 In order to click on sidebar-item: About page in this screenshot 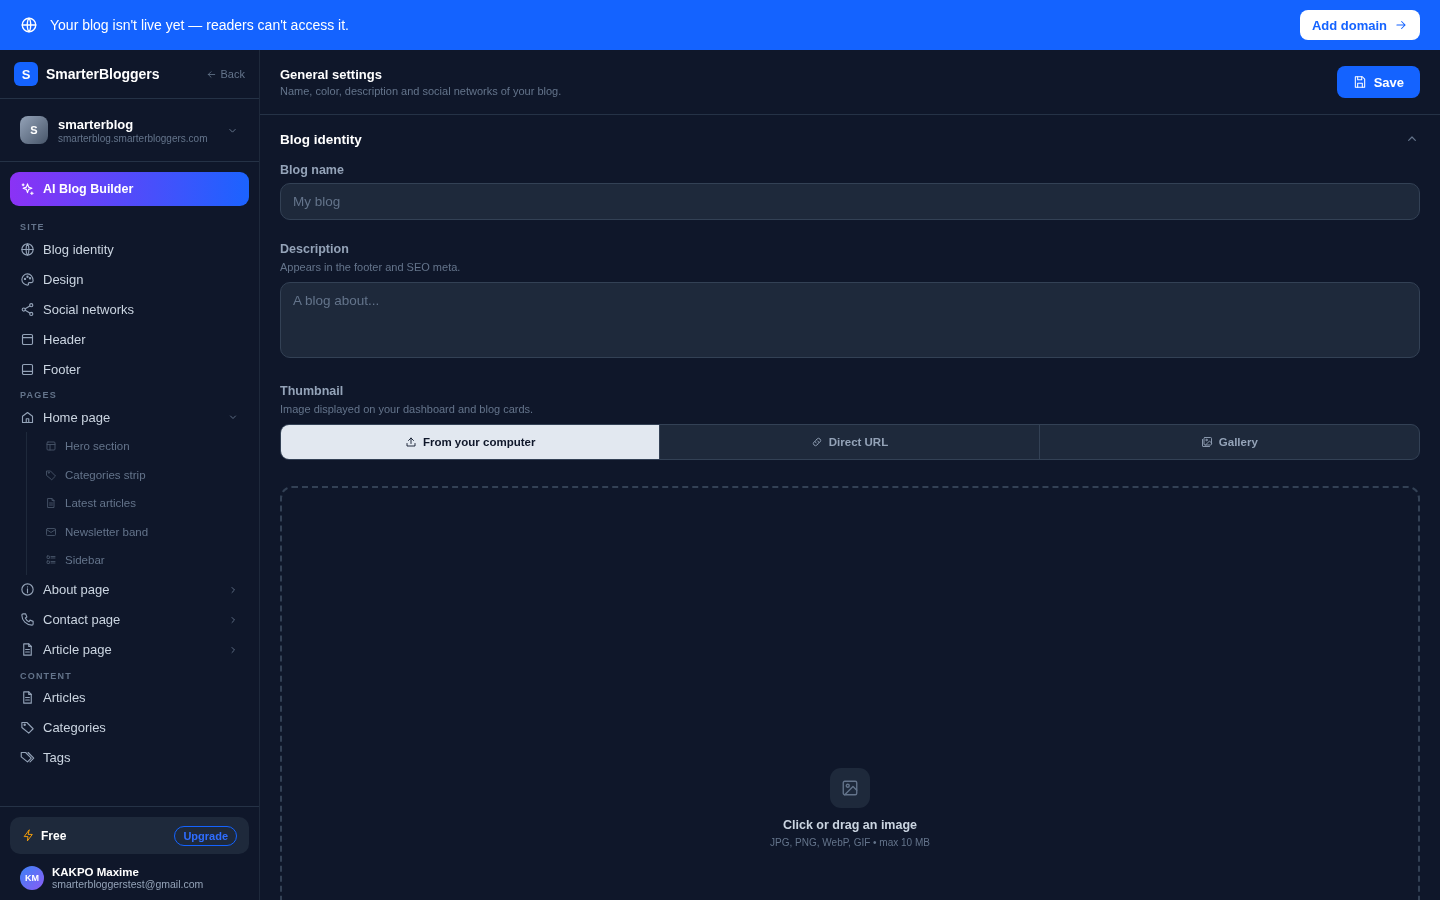, I will do `click(129, 589)`.